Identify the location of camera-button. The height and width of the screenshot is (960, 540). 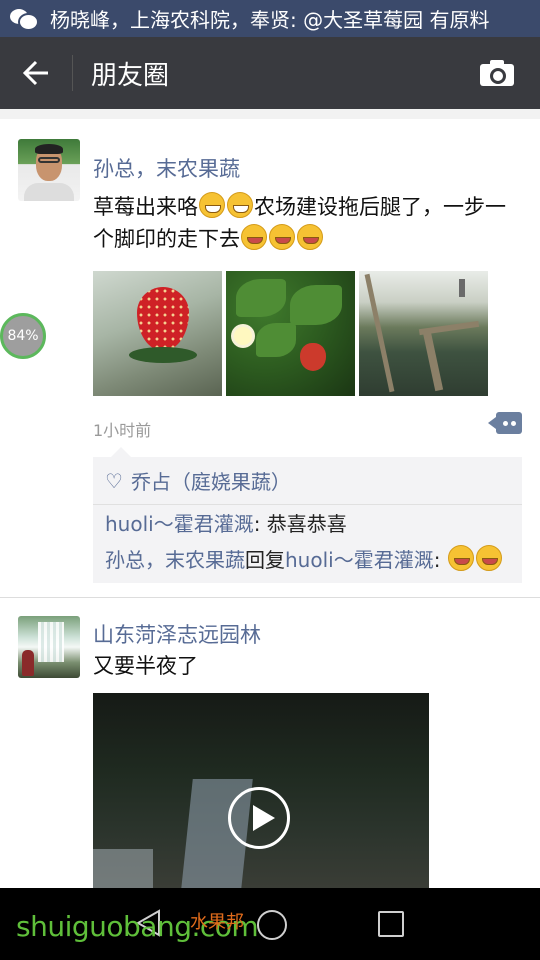
(498, 73).